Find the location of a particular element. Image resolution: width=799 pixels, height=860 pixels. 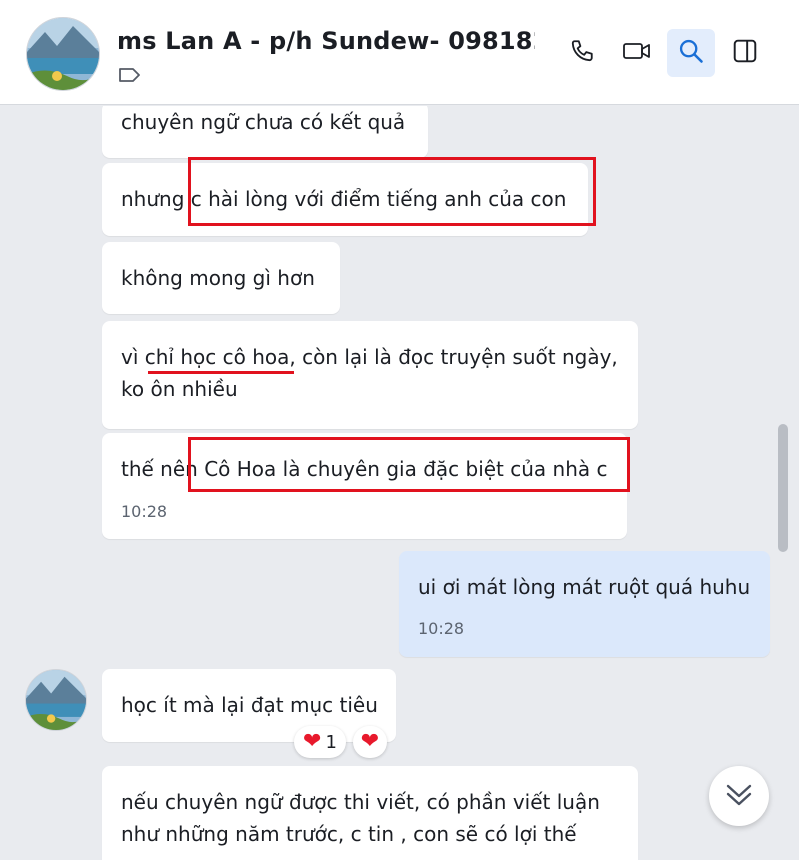

message-bubble: học ít mà lại đạt mục tiêu is located at coordinates (249, 705).